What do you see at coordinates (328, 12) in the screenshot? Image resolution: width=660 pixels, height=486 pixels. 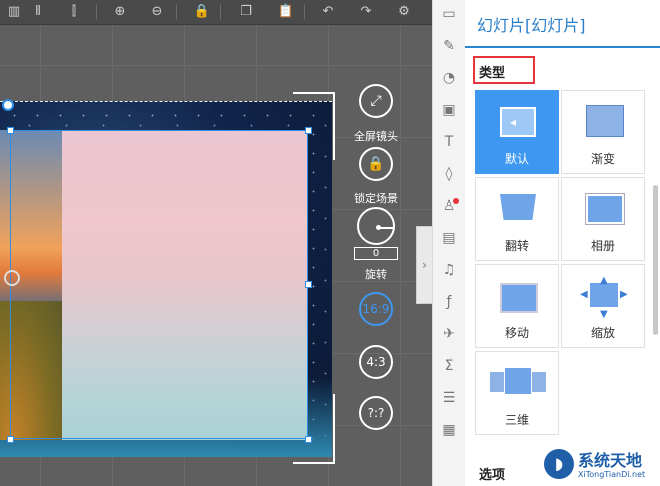 I see `undo-icon: ↶` at bounding box center [328, 12].